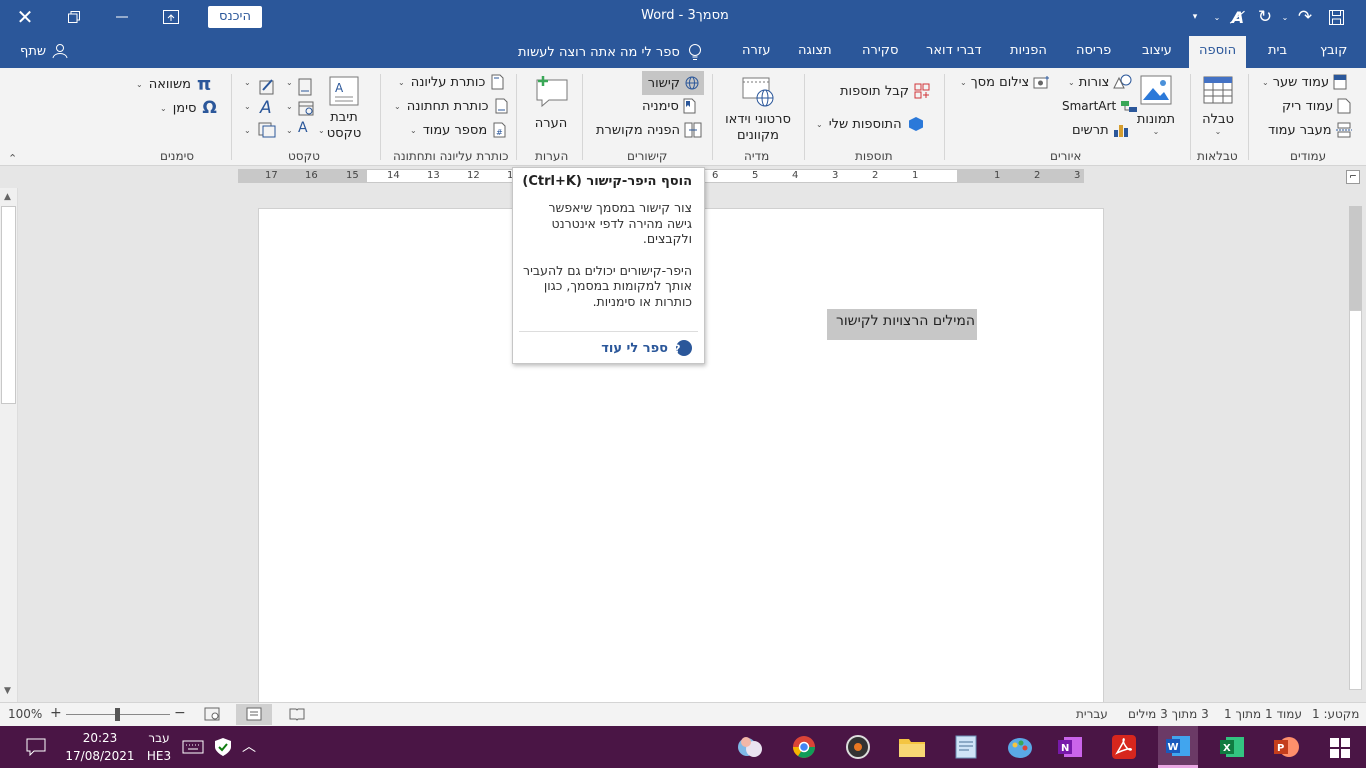 The height and width of the screenshot is (768, 1366). Describe the element at coordinates (193, 747) in the screenshot. I see `keyboard-icon` at that location.